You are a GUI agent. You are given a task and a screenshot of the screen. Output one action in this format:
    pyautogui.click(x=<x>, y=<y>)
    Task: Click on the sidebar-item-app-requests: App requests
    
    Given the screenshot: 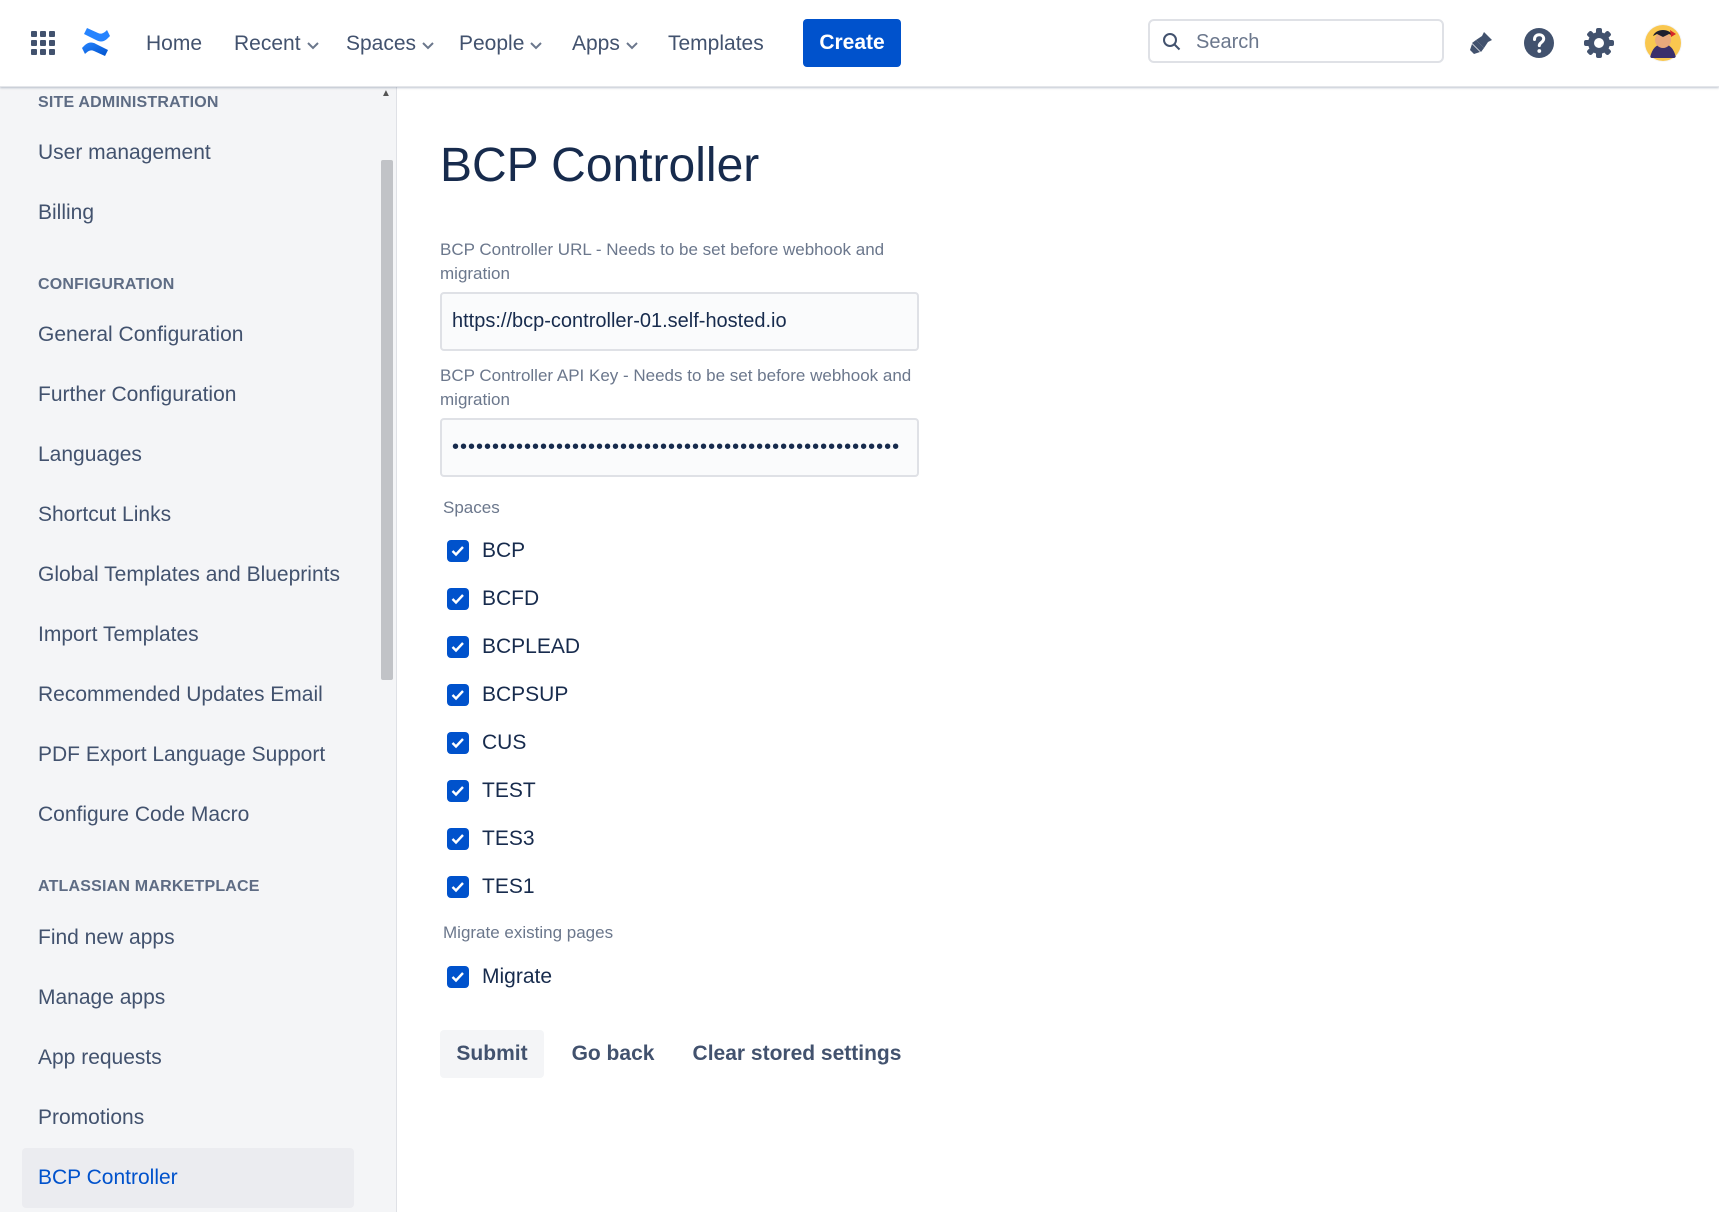 What is the action you would take?
    pyautogui.click(x=188, y=1058)
    